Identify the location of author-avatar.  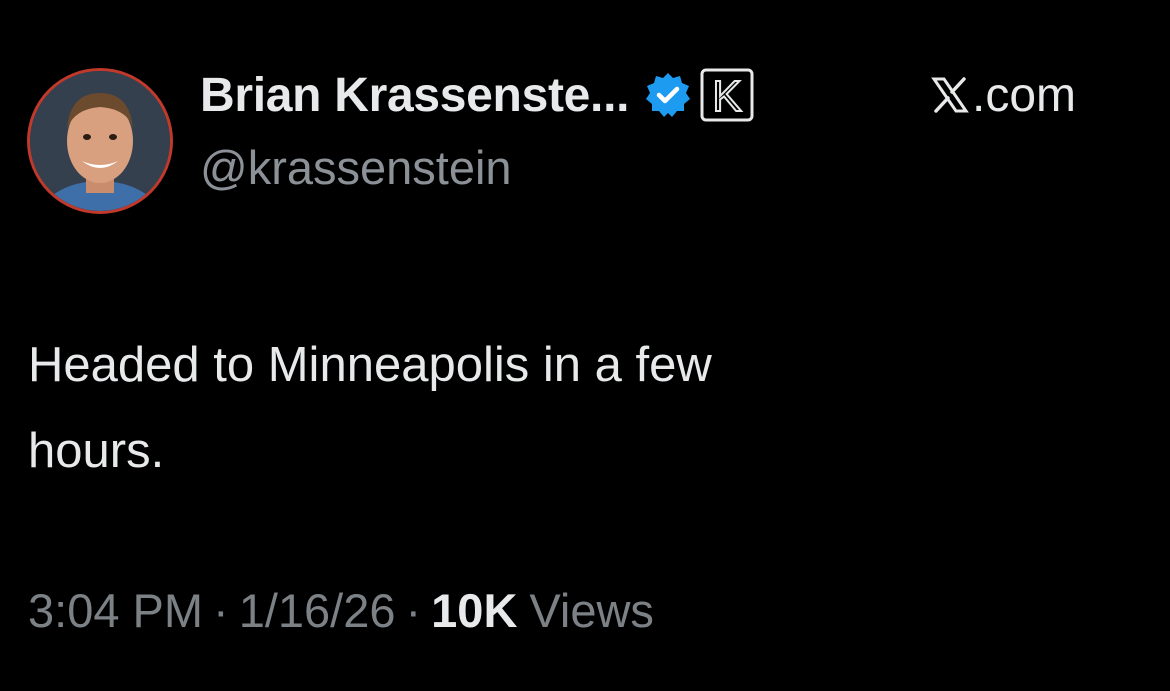
(100, 141).